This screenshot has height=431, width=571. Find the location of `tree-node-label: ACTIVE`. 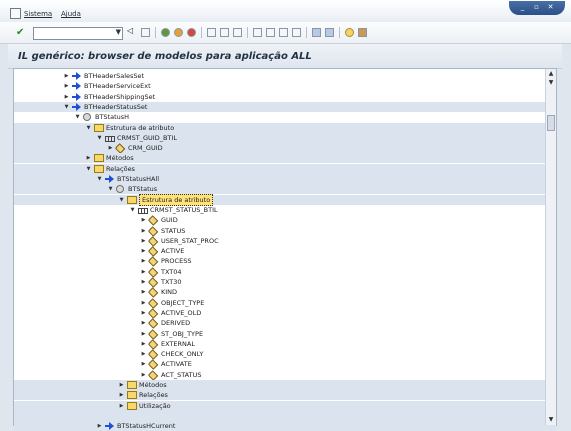

tree-node-label: ACTIVE is located at coordinates (172, 251).